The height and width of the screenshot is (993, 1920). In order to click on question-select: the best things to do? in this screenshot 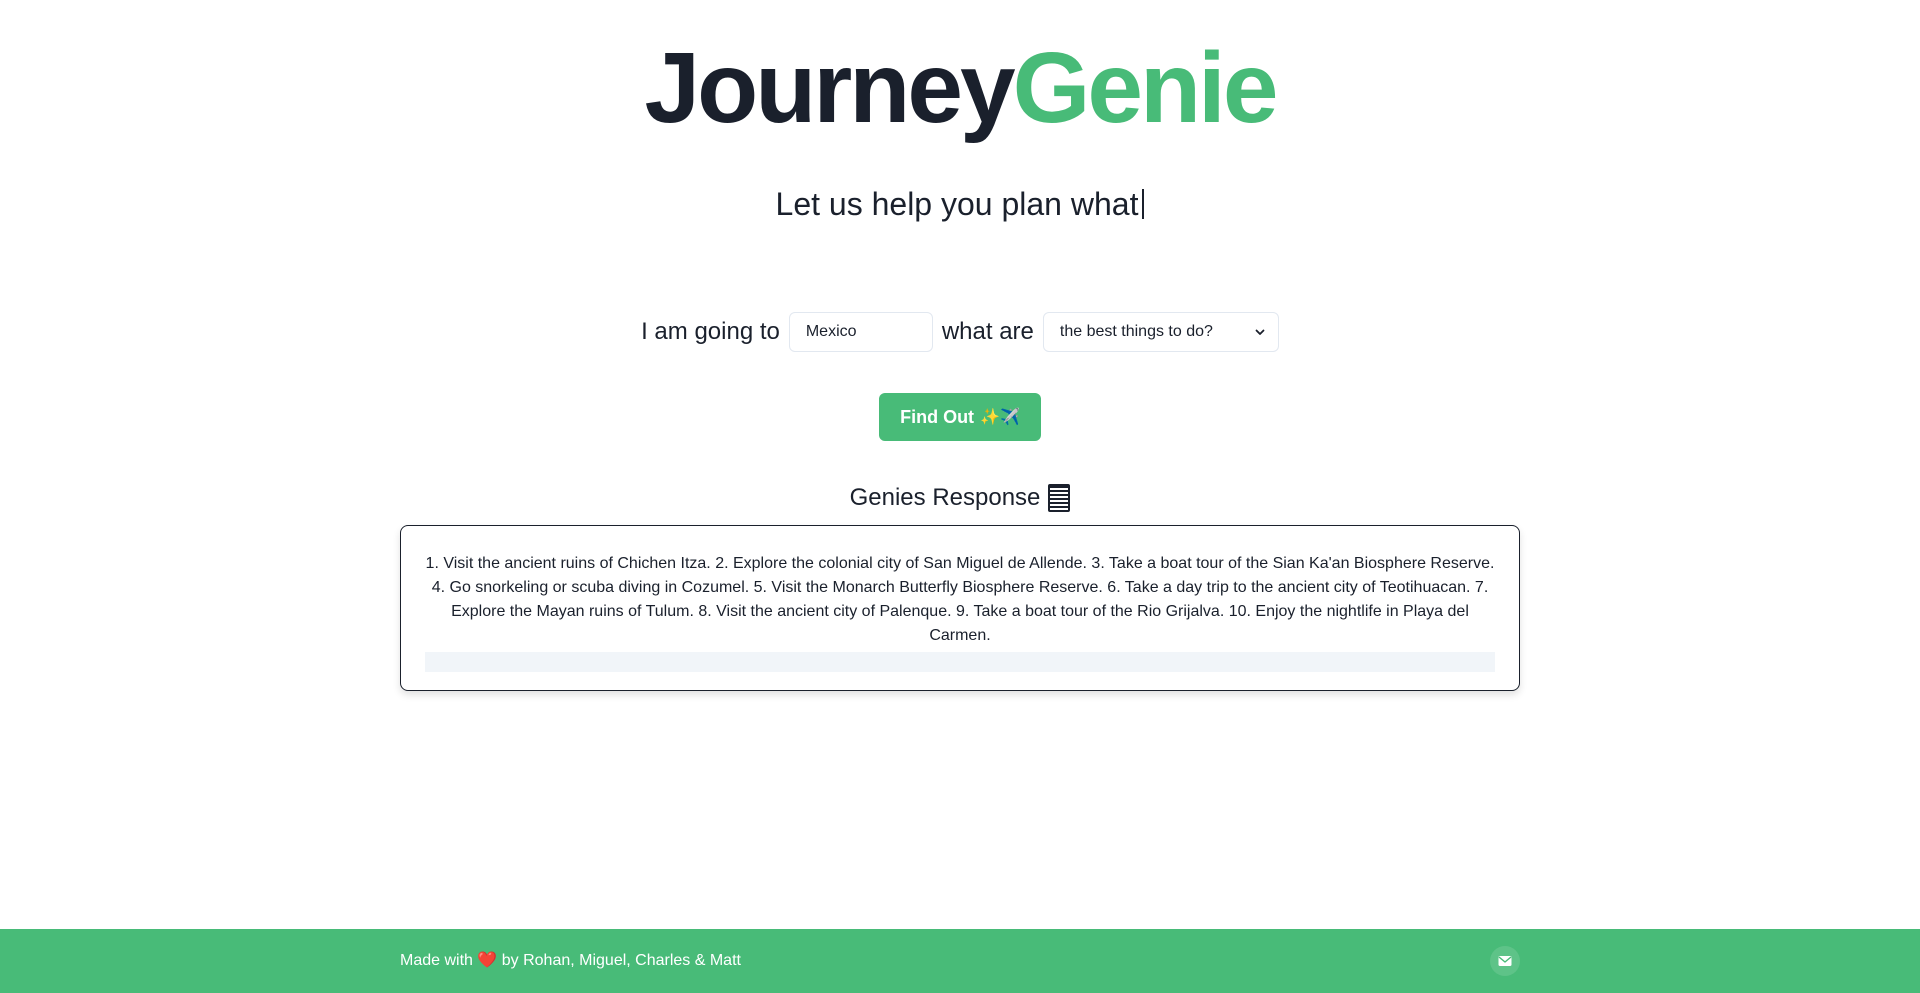, I will do `click(1160, 332)`.